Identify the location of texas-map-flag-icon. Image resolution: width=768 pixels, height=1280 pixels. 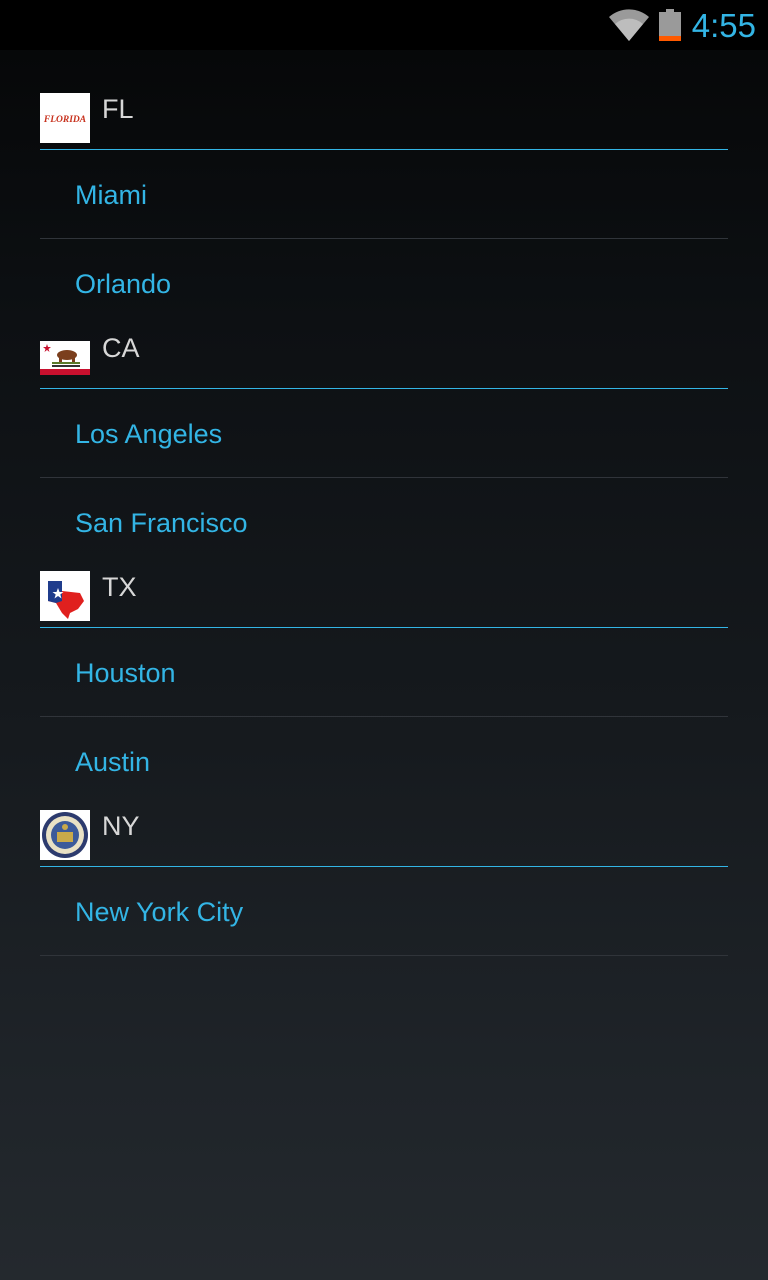
(65, 596).